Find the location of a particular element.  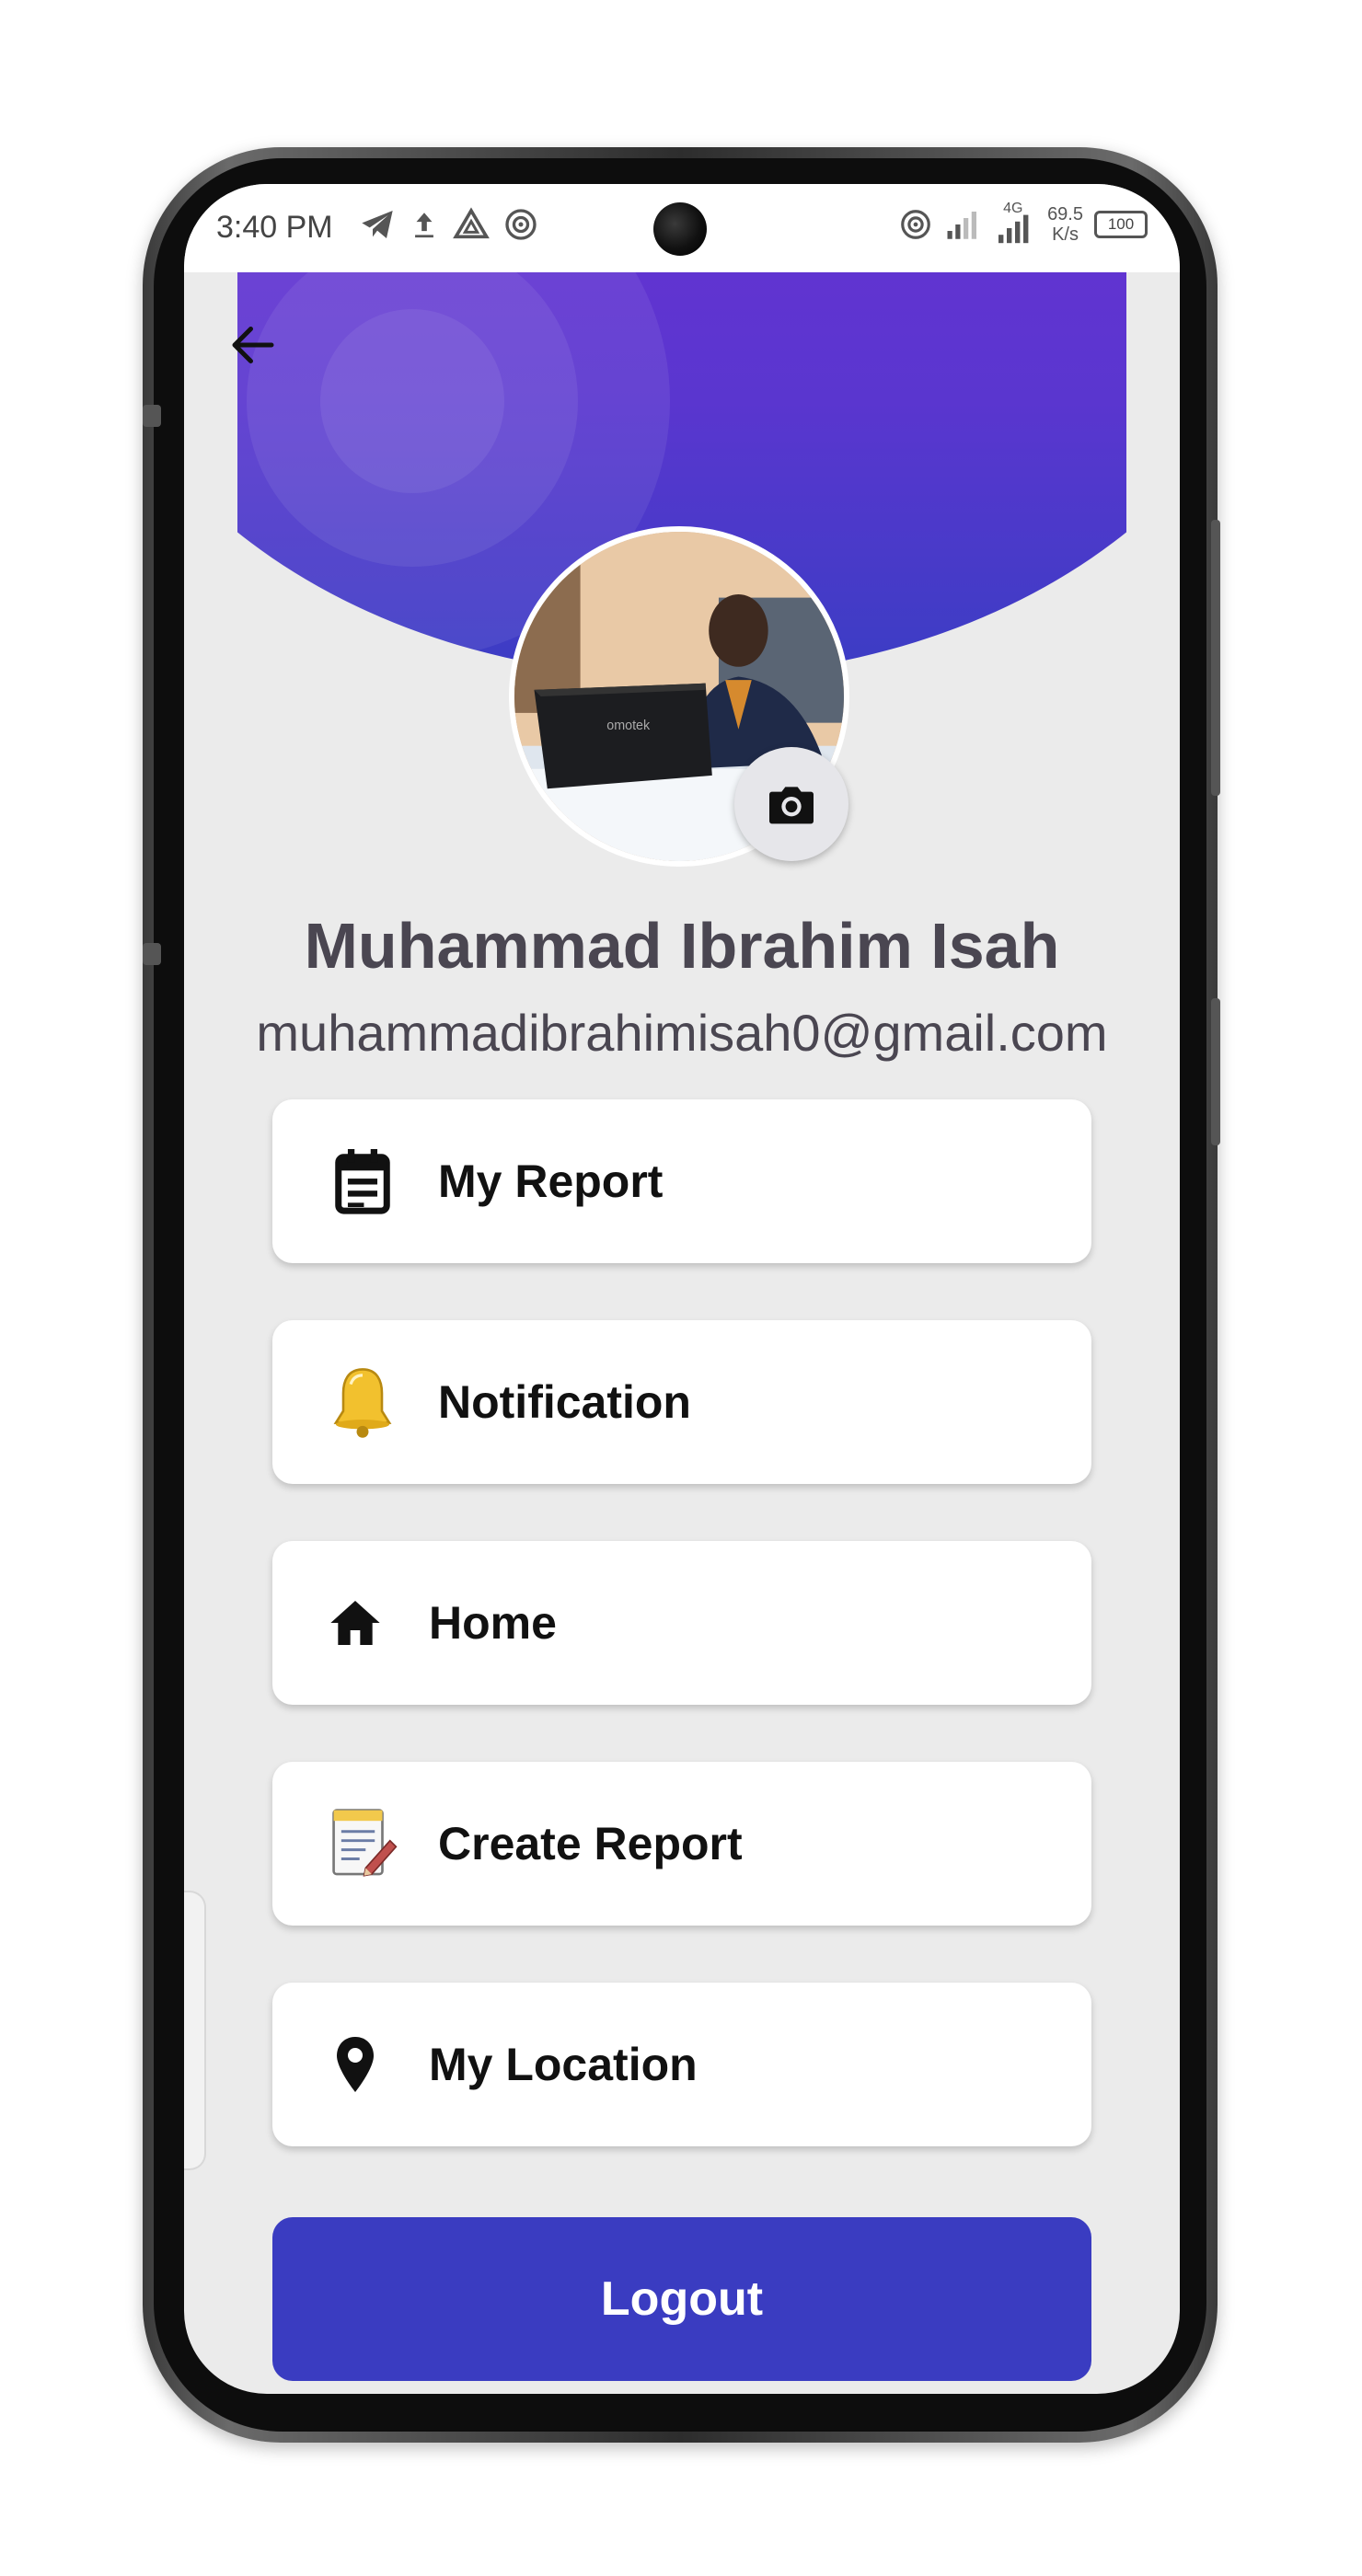

change-photo-button is located at coordinates (791, 804).